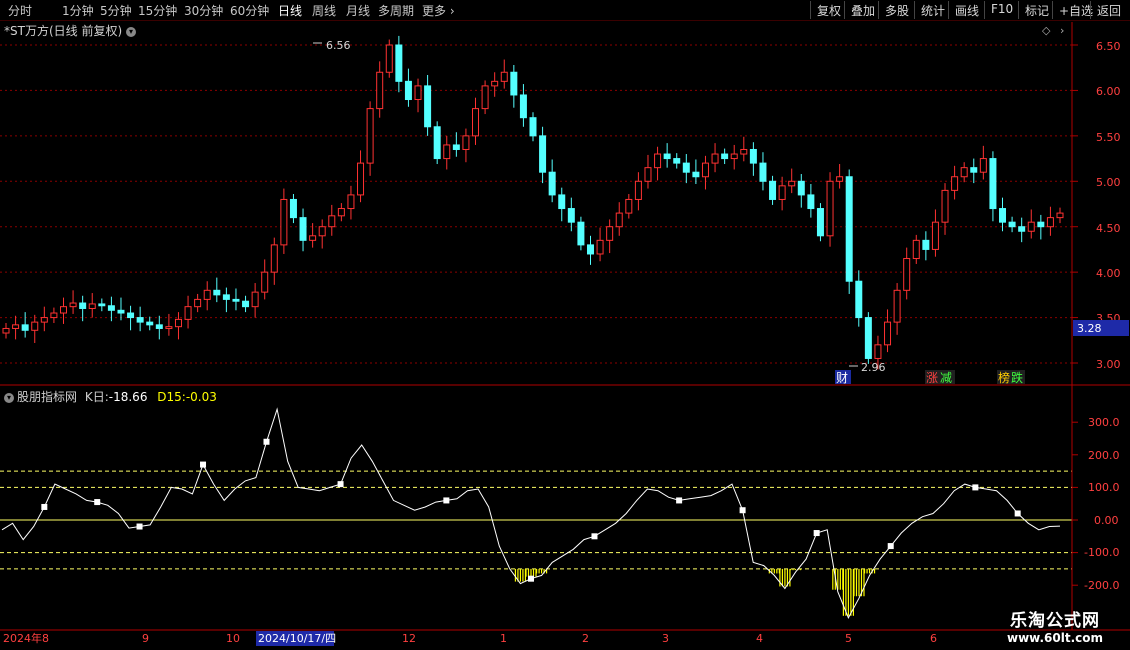 The width and height of the screenshot is (1130, 650). What do you see at coordinates (759, 638) in the screenshot?
I see `date-label: 4` at bounding box center [759, 638].